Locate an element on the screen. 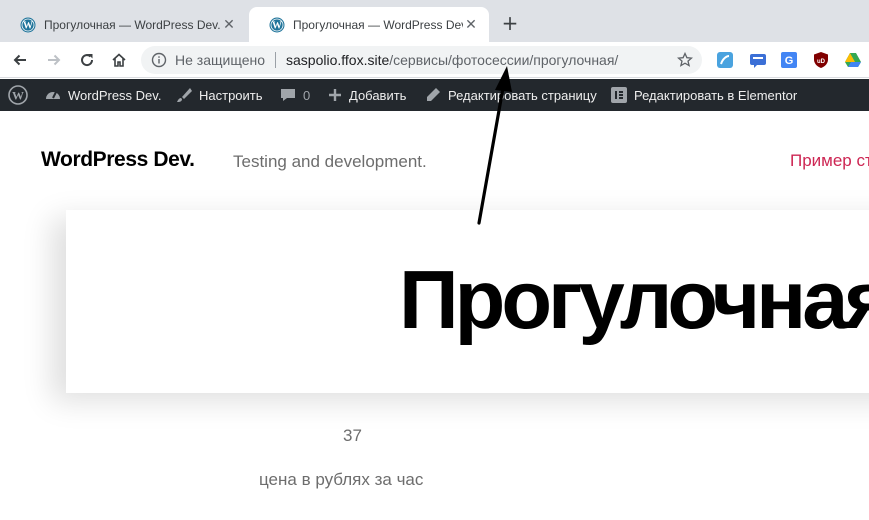  admin-edit-page: Редактировать страницу is located at coordinates (510, 95).